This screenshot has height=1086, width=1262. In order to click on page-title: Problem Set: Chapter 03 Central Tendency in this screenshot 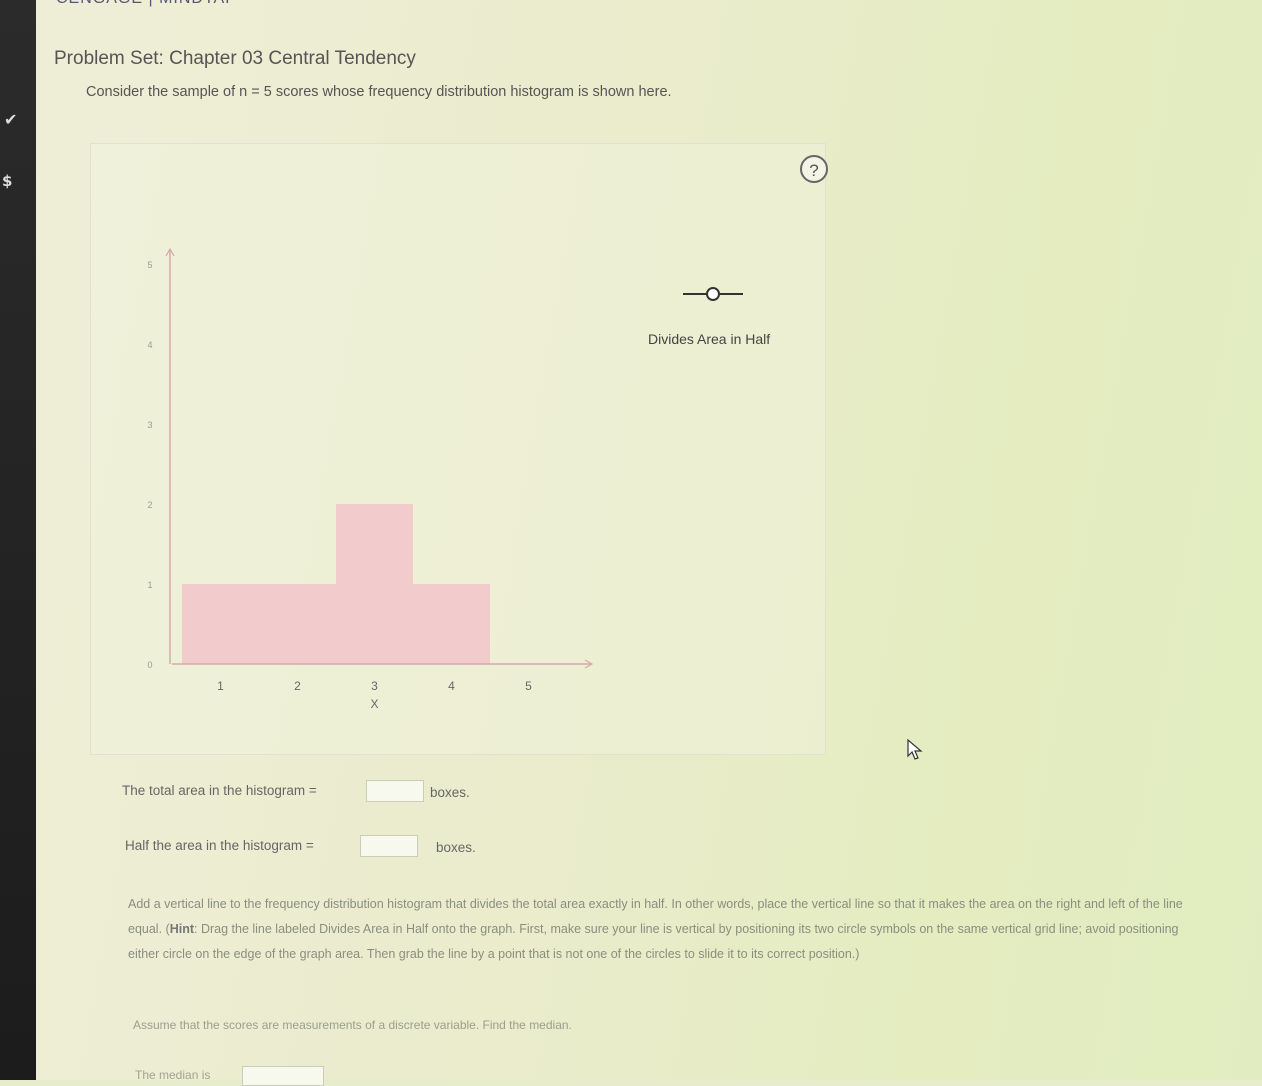, I will do `click(235, 58)`.